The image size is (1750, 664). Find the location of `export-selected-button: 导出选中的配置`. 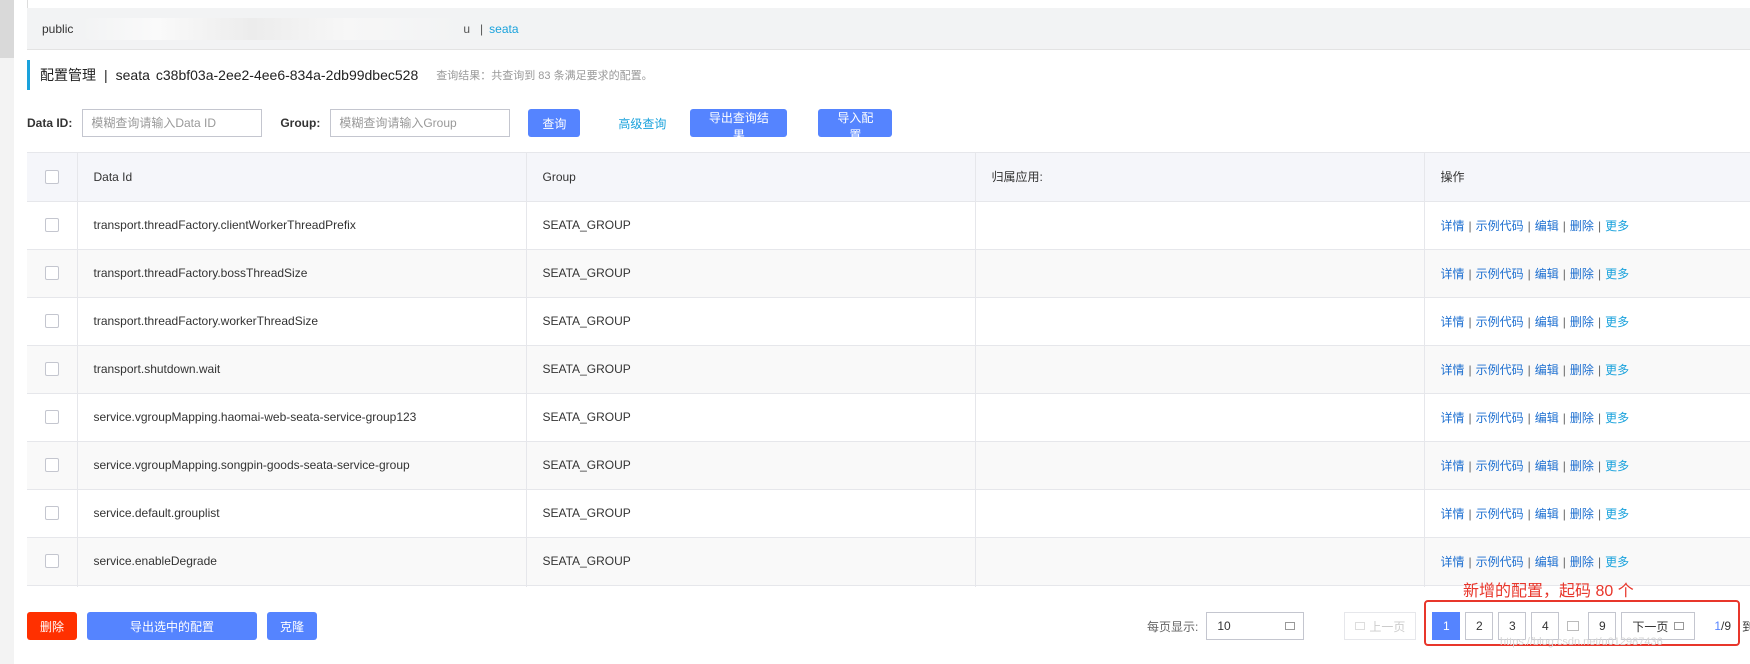

export-selected-button: 导出选中的配置 is located at coordinates (172, 626).